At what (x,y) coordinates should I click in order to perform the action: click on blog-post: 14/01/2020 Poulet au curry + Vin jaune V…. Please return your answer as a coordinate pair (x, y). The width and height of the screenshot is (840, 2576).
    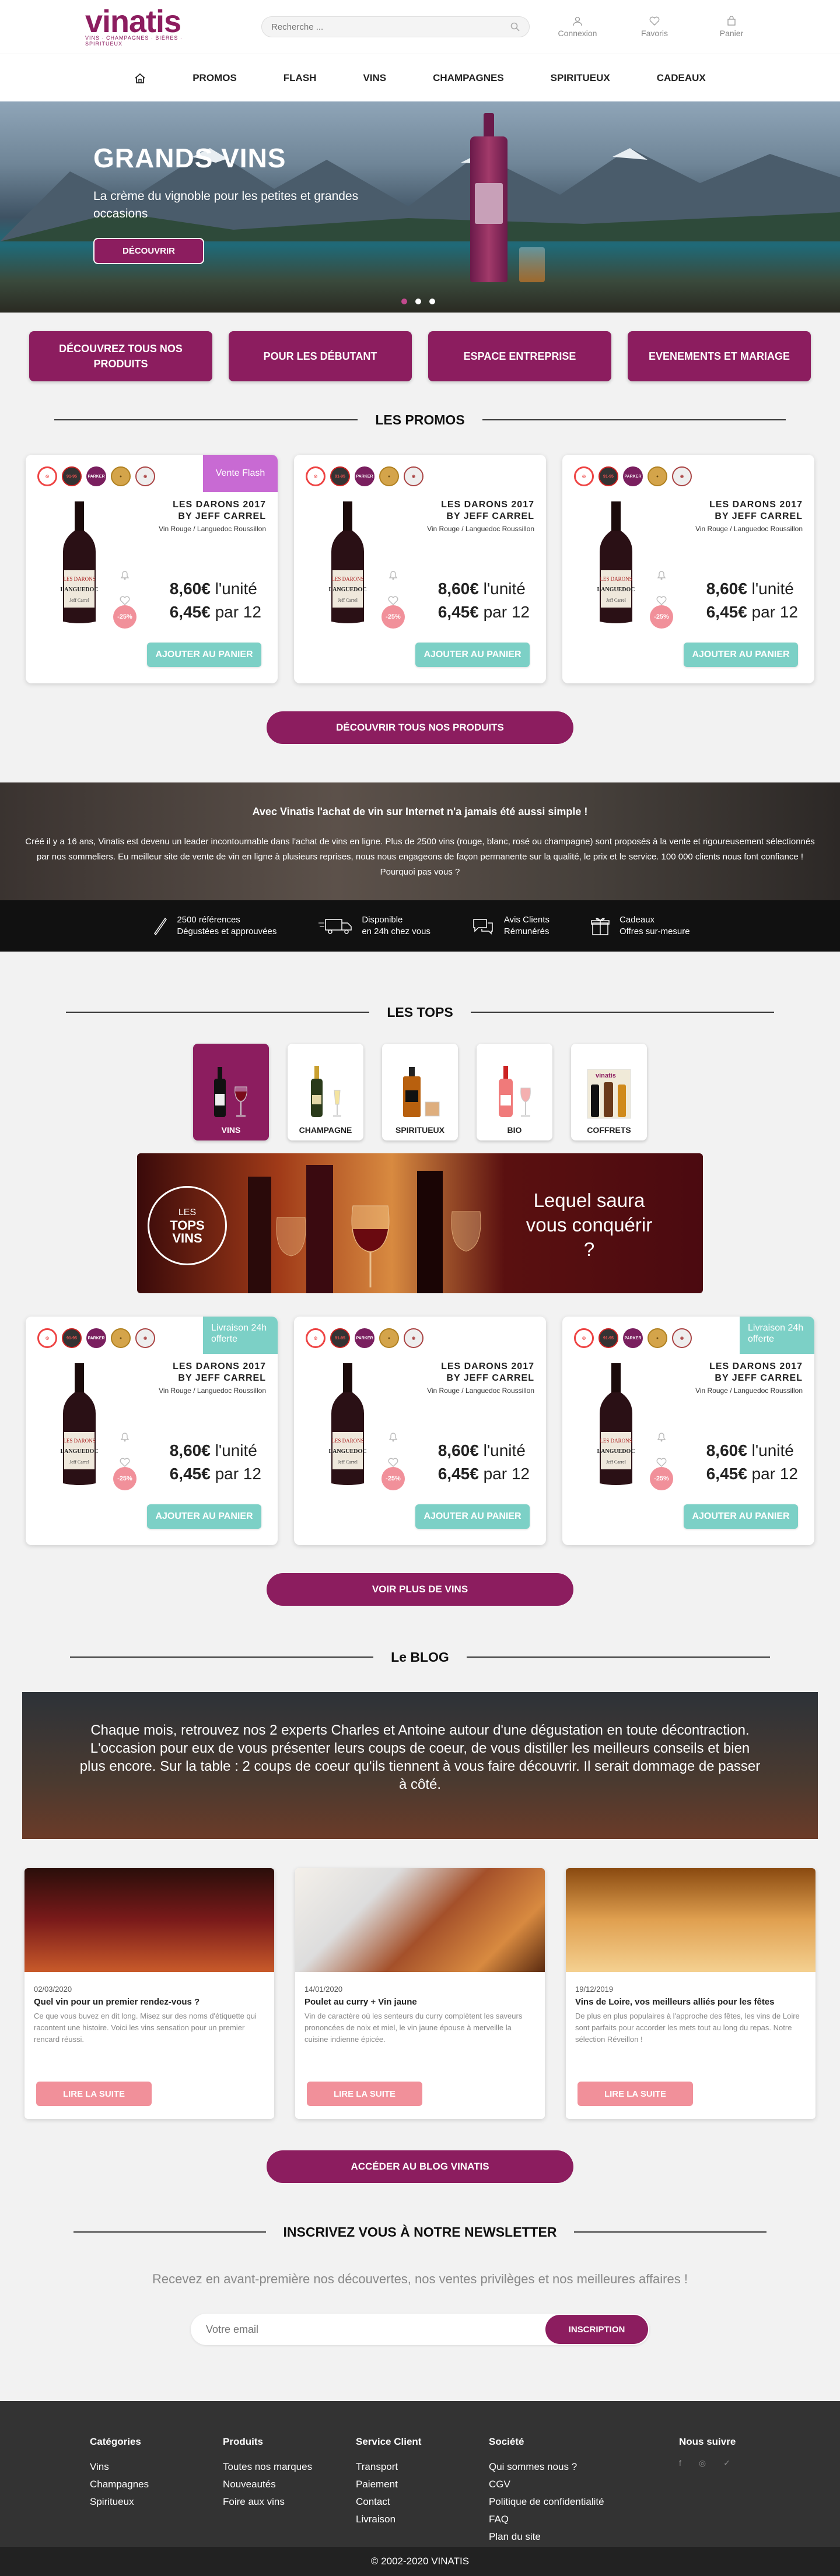
    Looking at the image, I should click on (420, 1993).